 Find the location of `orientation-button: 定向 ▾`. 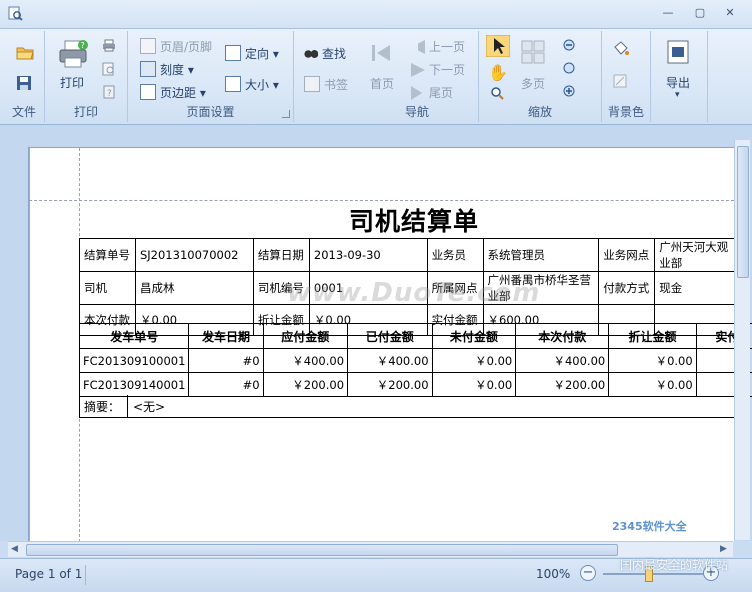

orientation-button: 定向 ▾ is located at coordinates (252, 53).